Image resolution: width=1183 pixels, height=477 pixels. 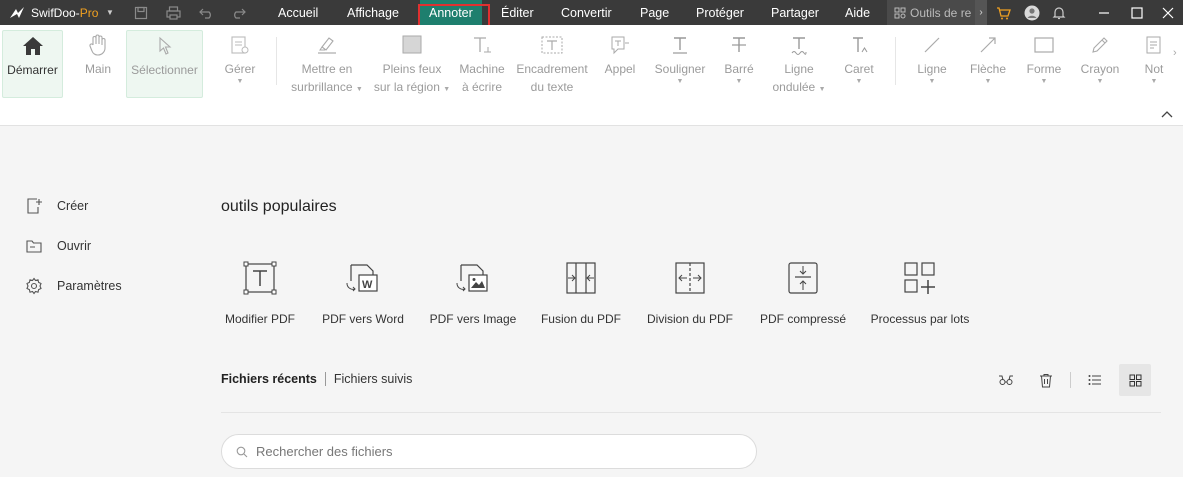 What do you see at coordinates (1032, 12) in the screenshot?
I see `user-avatar-icon` at bounding box center [1032, 12].